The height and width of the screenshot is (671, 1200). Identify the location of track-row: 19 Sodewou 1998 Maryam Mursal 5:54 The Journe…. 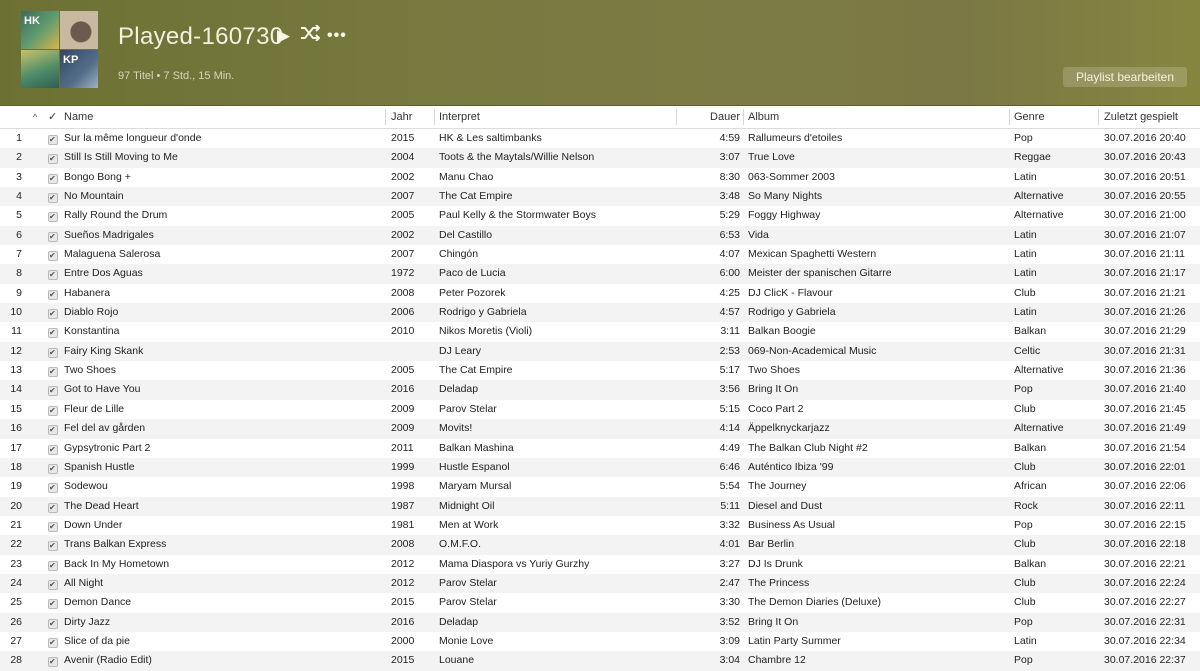
(600, 486).